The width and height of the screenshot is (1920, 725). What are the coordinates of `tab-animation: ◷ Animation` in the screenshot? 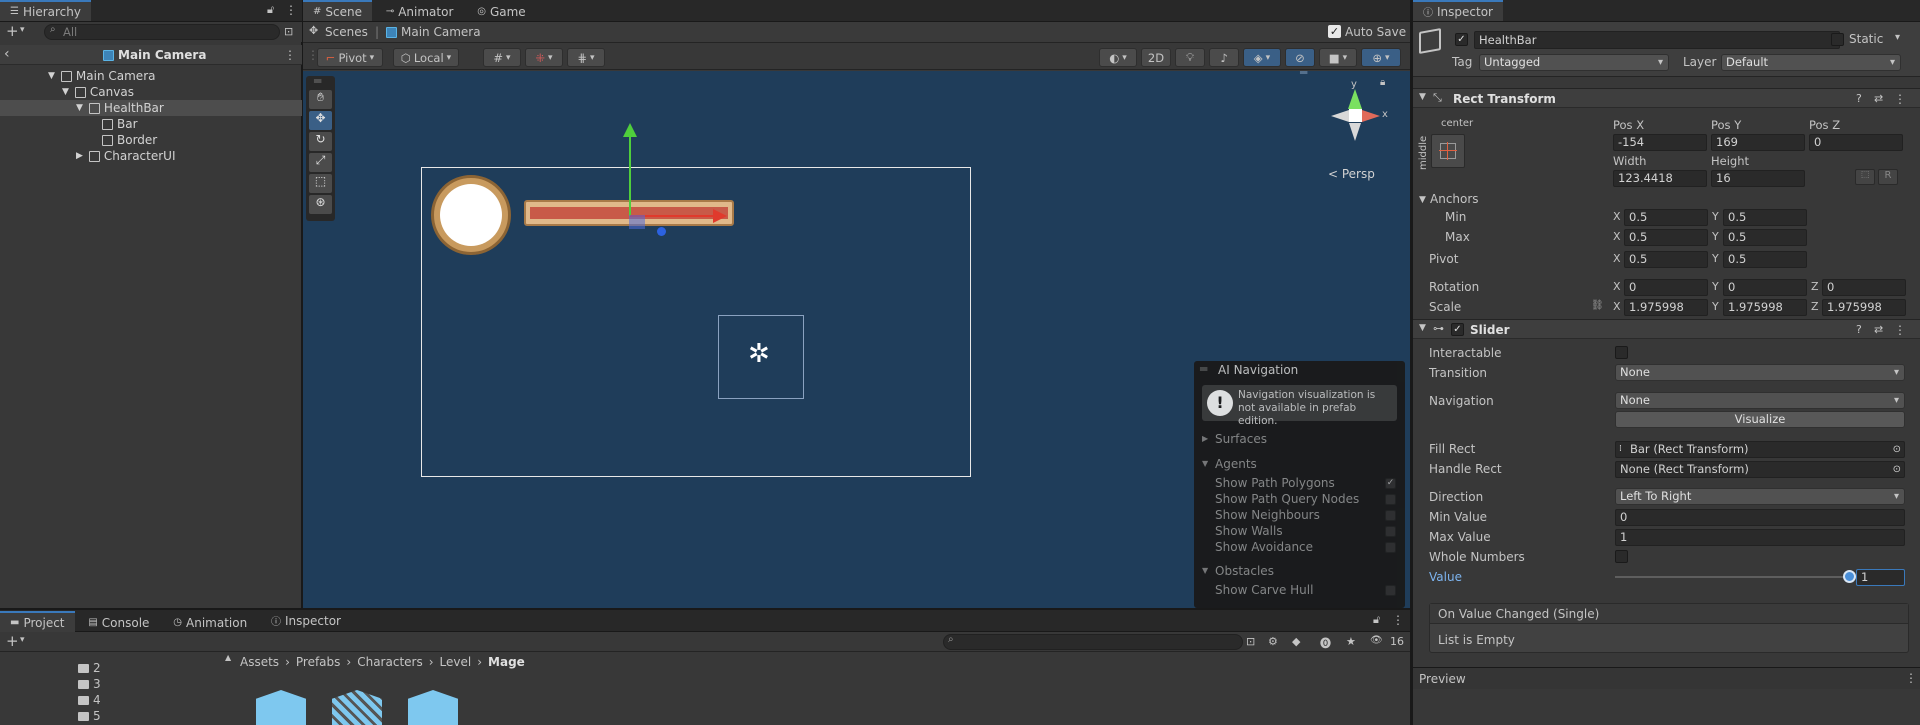 It's located at (210, 622).